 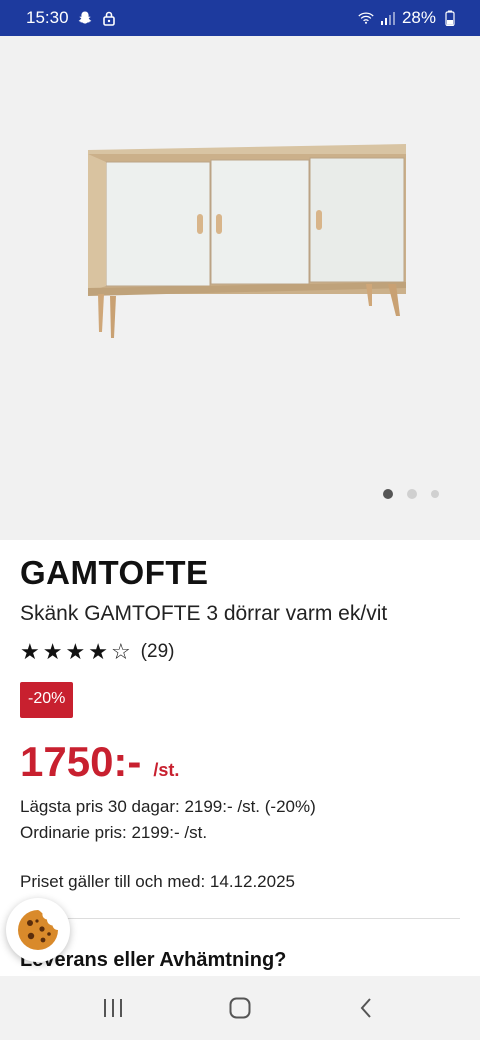 I want to click on product-price: 1750:-, so click(x=81, y=761).